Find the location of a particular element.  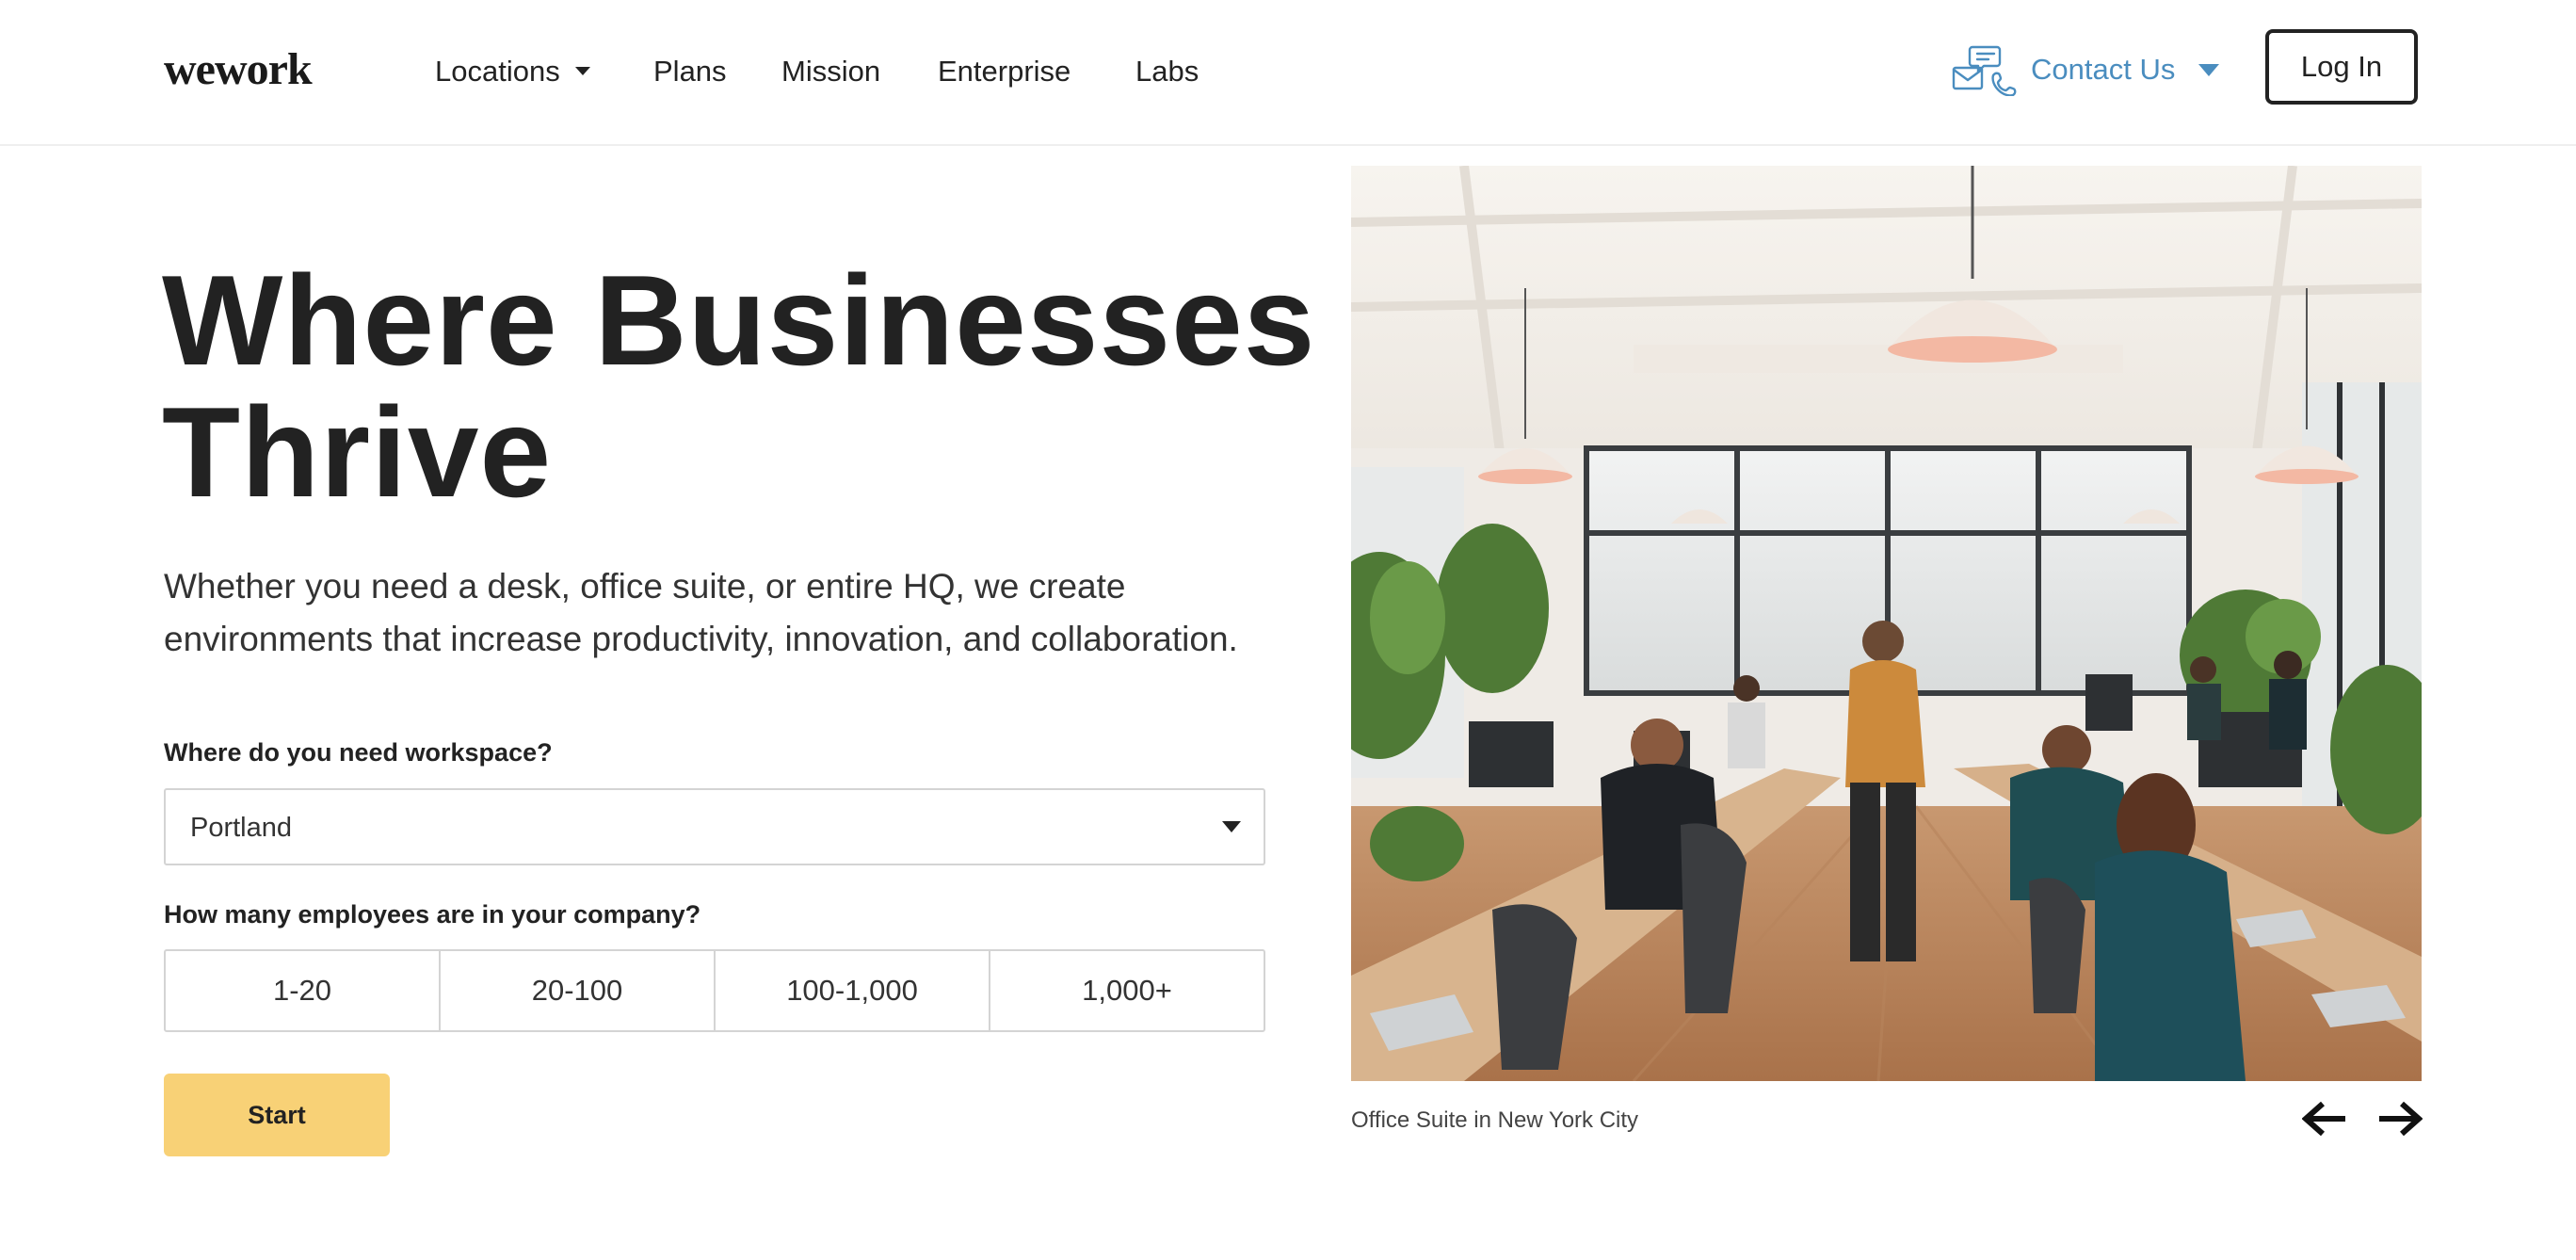

page-title-line-2: Thrive is located at coordinates (357, 452).